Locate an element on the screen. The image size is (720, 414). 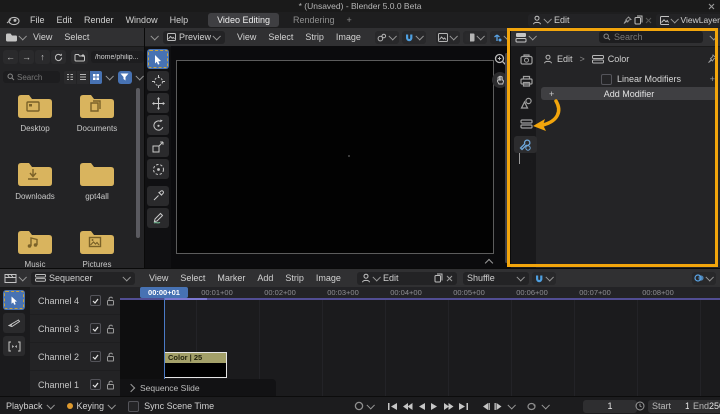
next-keyframe-button is located at coordinates (448, 406).